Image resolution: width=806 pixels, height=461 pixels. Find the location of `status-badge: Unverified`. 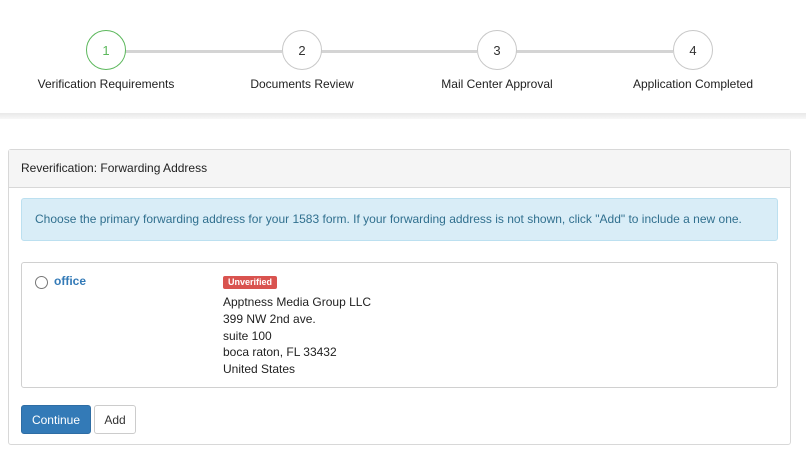

status-badge: Unverified is located at coordinates (250, 282).